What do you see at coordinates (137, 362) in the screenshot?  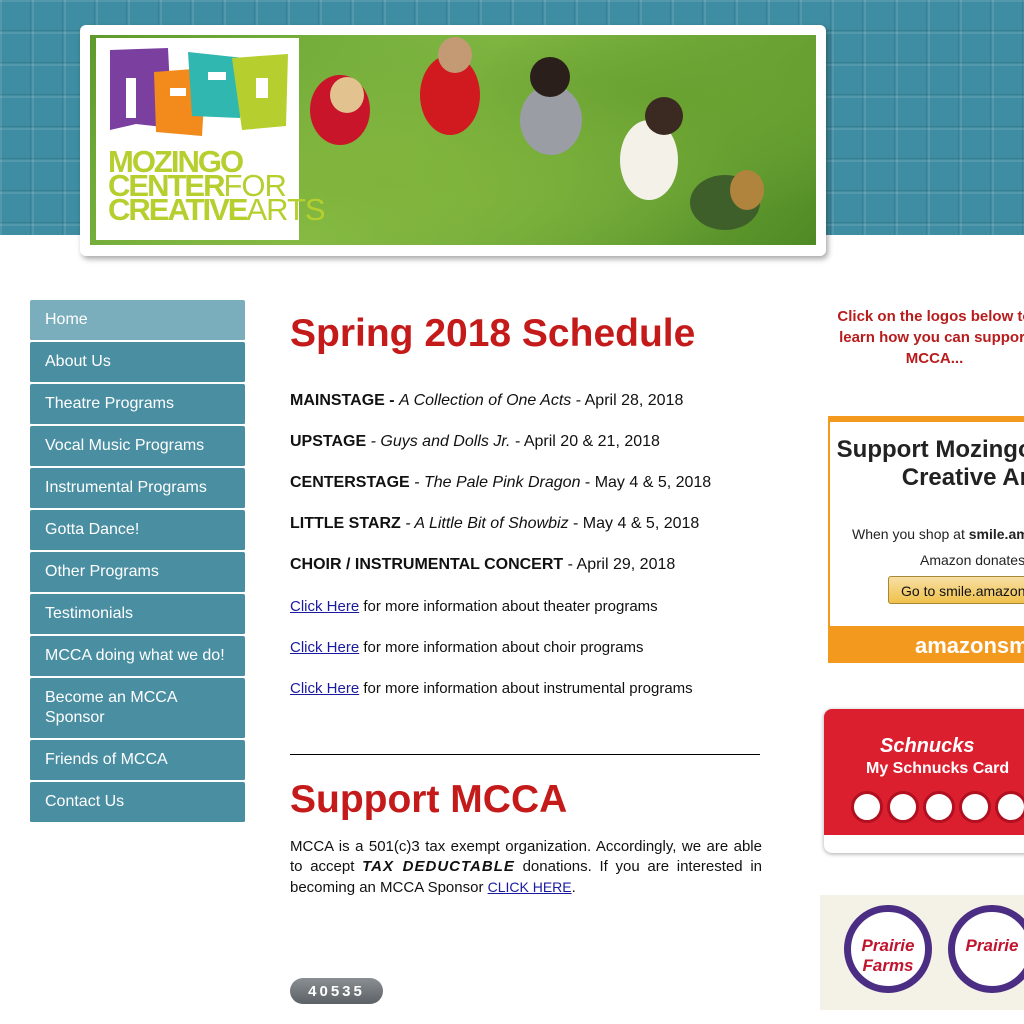 I see `nav-item-about-us: About Us` at bounding box center [137, 362].